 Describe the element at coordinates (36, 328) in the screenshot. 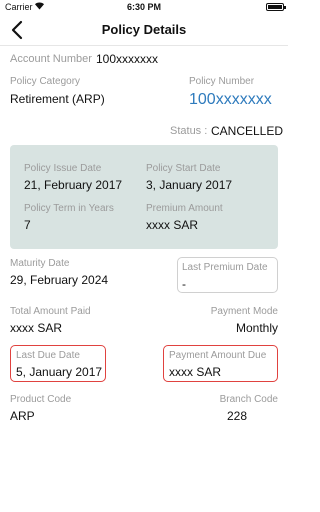

I see `total-amount-paid-value: xxxx SAR` at that location.